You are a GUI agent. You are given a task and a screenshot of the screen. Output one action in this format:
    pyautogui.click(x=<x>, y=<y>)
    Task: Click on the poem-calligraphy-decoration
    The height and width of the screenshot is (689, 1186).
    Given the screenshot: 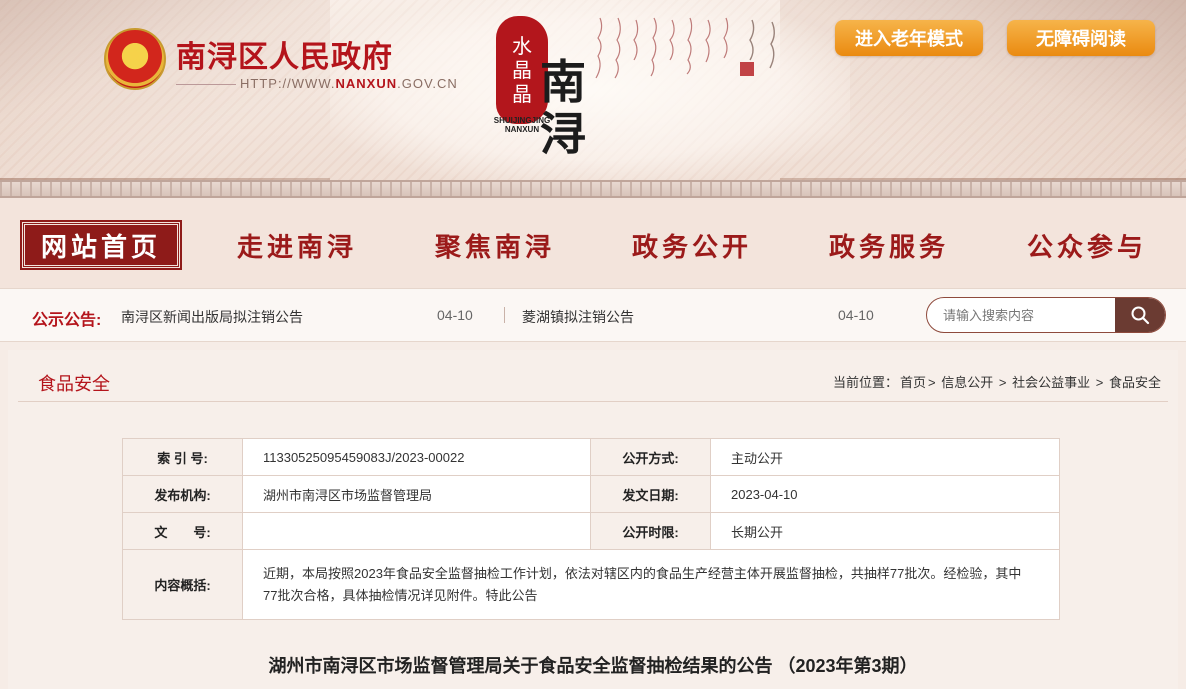 What is the action you would take?
    pyautogui.click(x=685, y=48)
    